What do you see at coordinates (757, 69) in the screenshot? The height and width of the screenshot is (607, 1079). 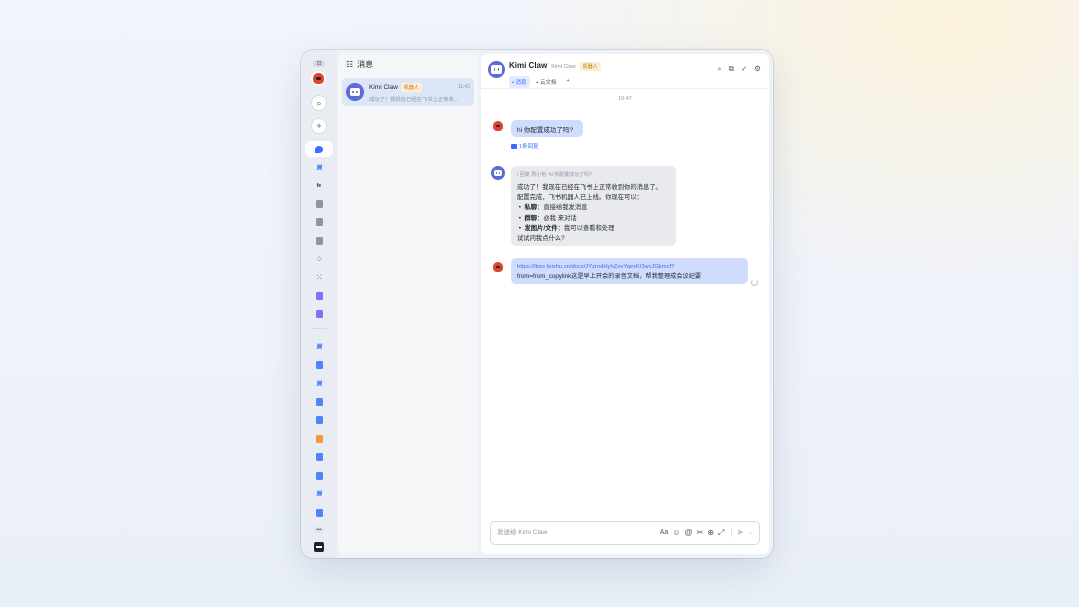 I see `settings-icon: ⚙` at bounding box center [757, 69].